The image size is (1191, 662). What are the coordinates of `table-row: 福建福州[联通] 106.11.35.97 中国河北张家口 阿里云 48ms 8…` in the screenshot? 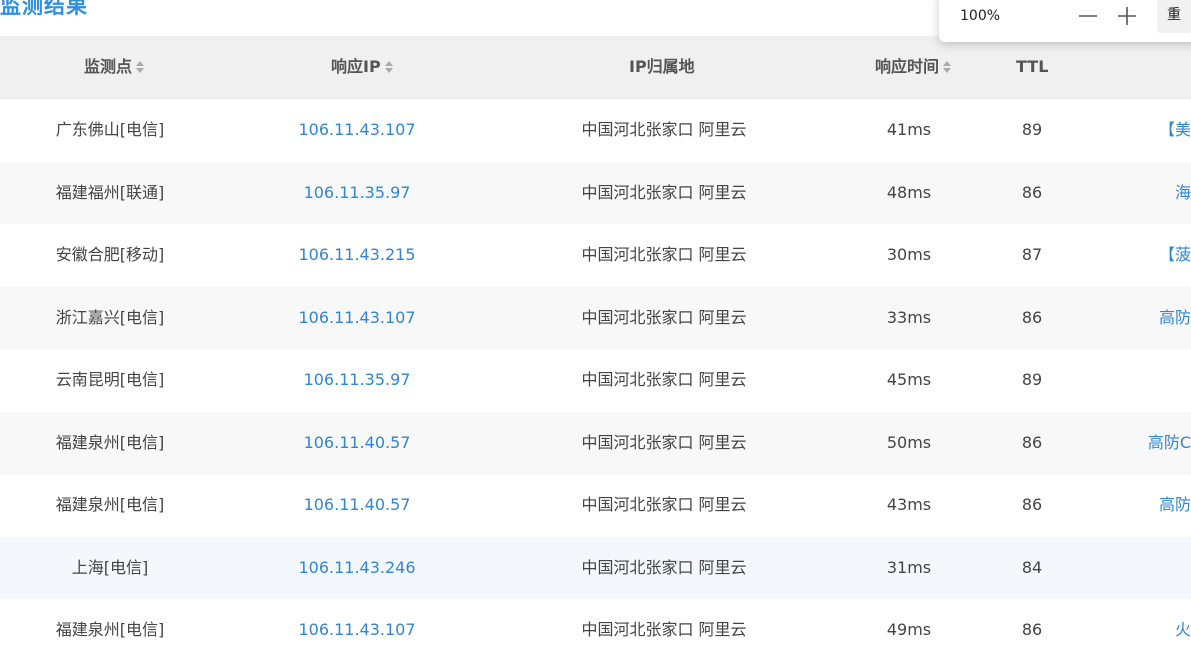 It's located at (595, 193).